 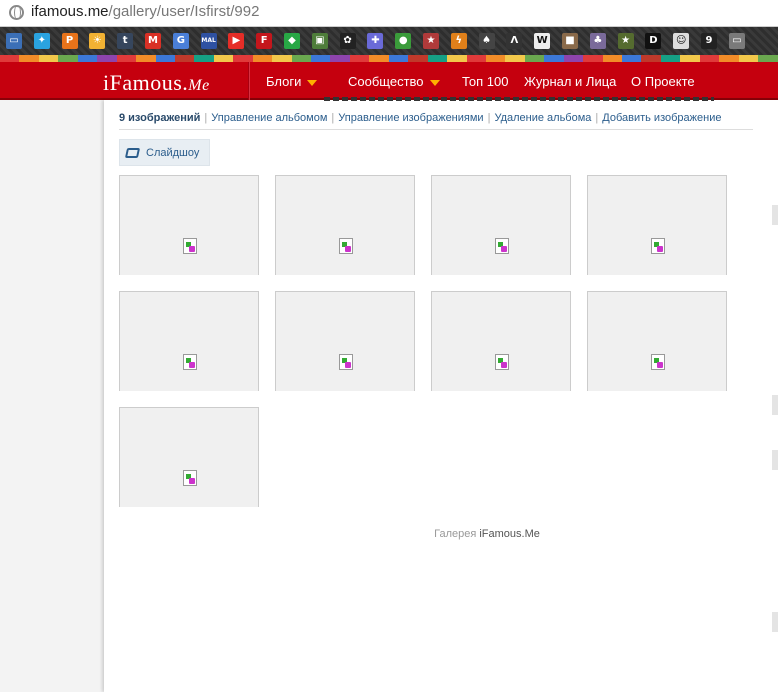 I want to click on paw-icon: ✿, so click(x=347, y=41).